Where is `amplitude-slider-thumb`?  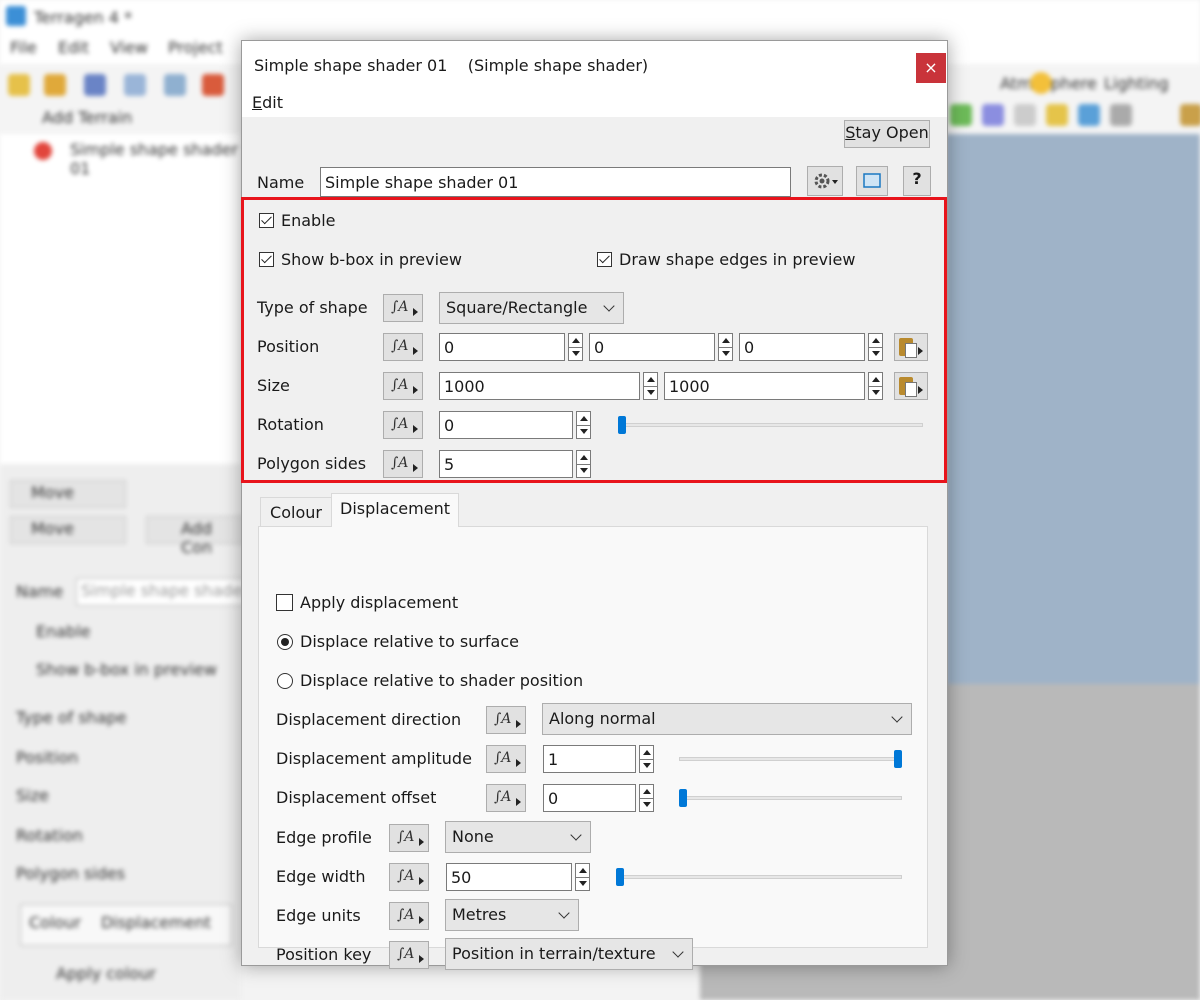 amplitude-slider-thumb is located at coordinates (898, 759).